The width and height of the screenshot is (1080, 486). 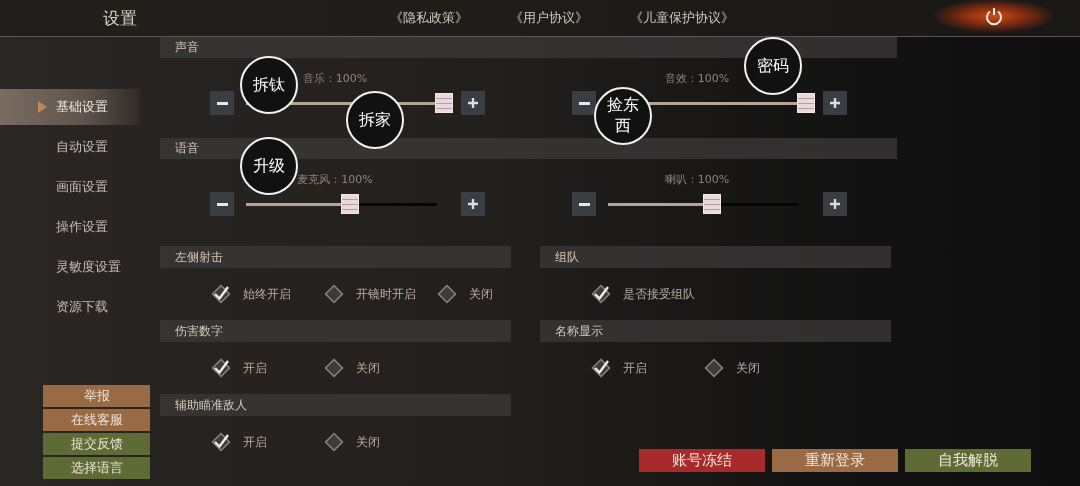 I want to click on label-tooltip: 密码, so click(x=773, y=66).